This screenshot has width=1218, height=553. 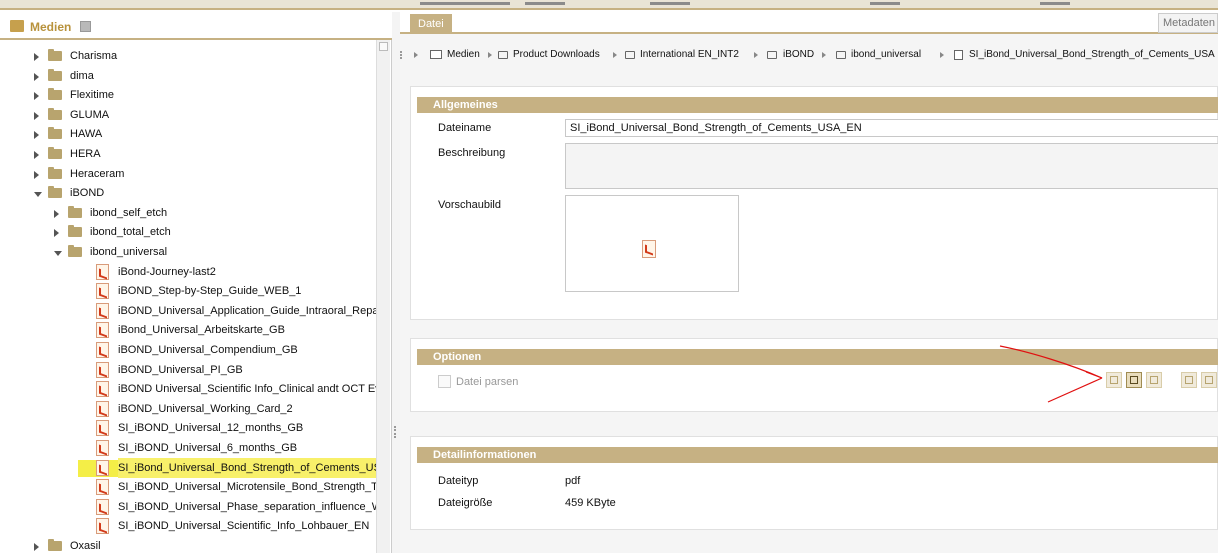 What do you see at coordinates (188, 291) in the screenshot?
I see `tree-file: iBOND_Step-by-Step_Guide_WEB_1` at bounding box center [188, 291].